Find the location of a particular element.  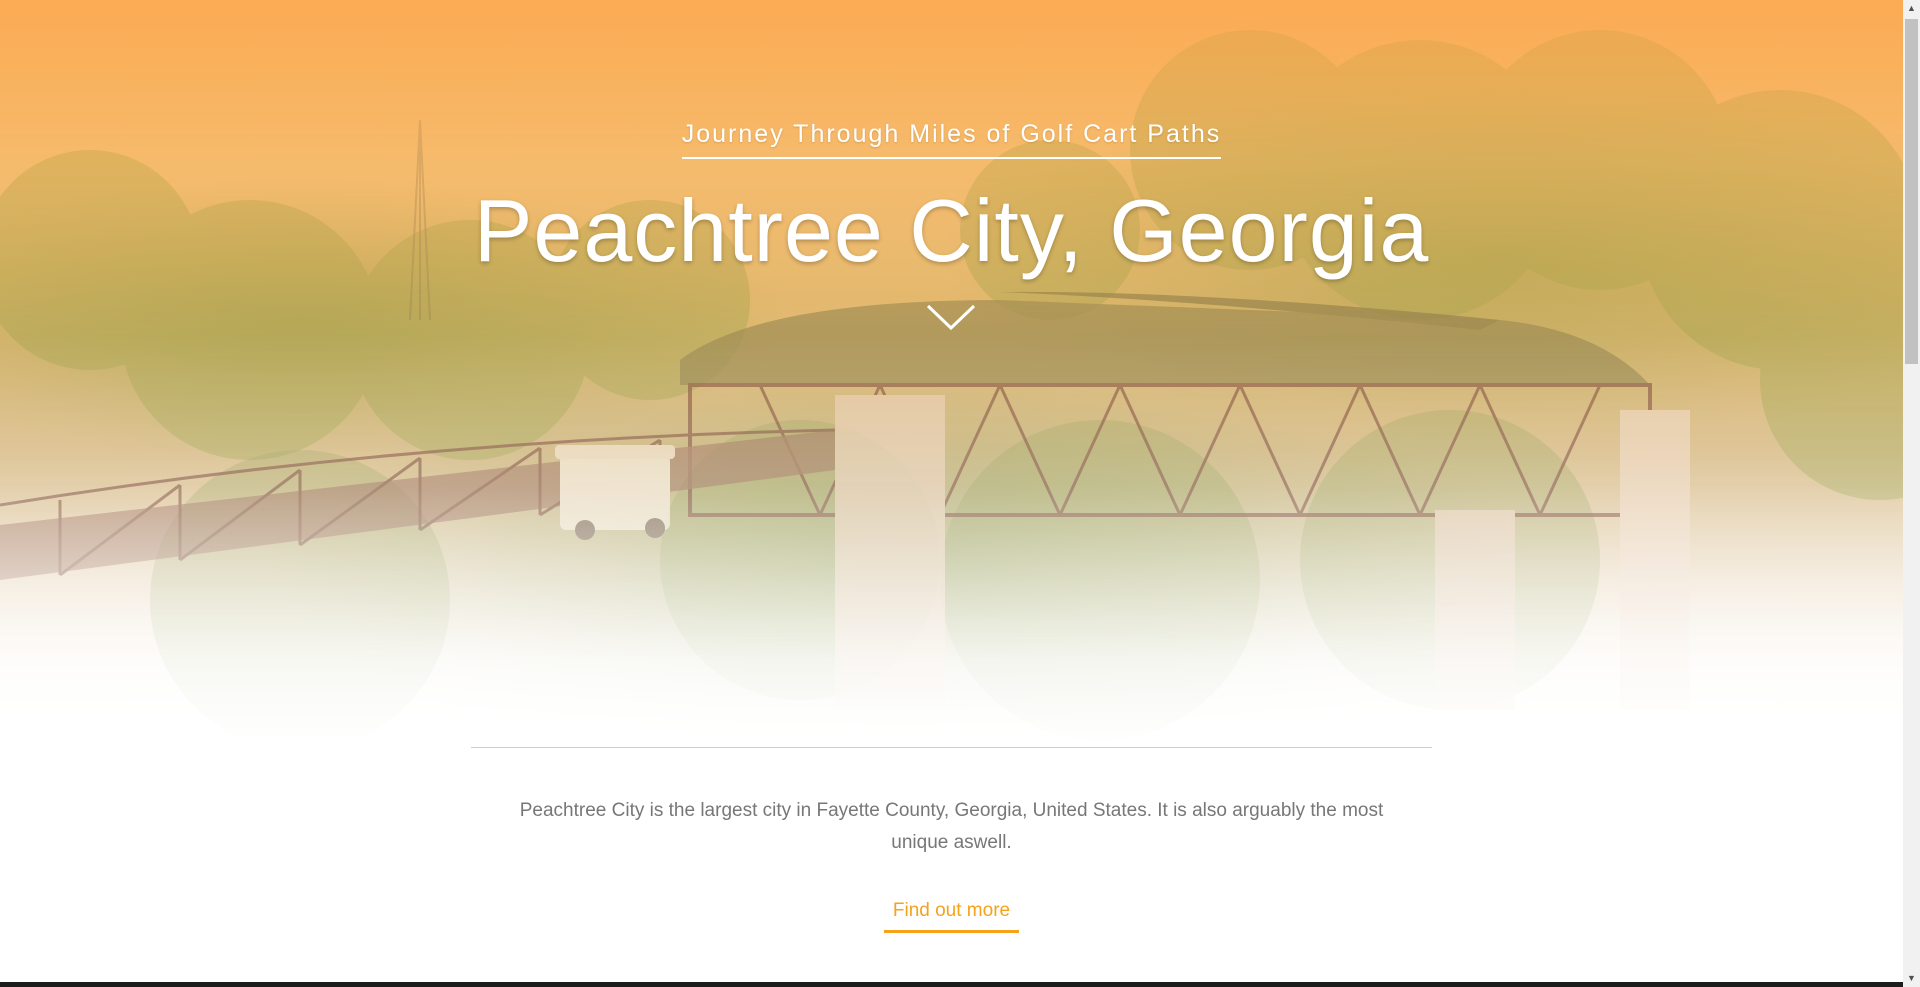

chevron-down-icon is located at coordinates (951, 317).